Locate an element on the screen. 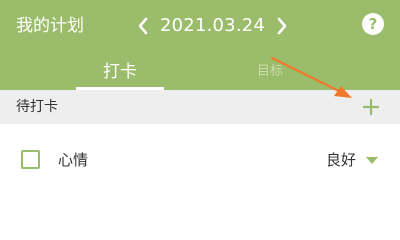  tab-goal: 目标 is located at coordinates (270, 74).